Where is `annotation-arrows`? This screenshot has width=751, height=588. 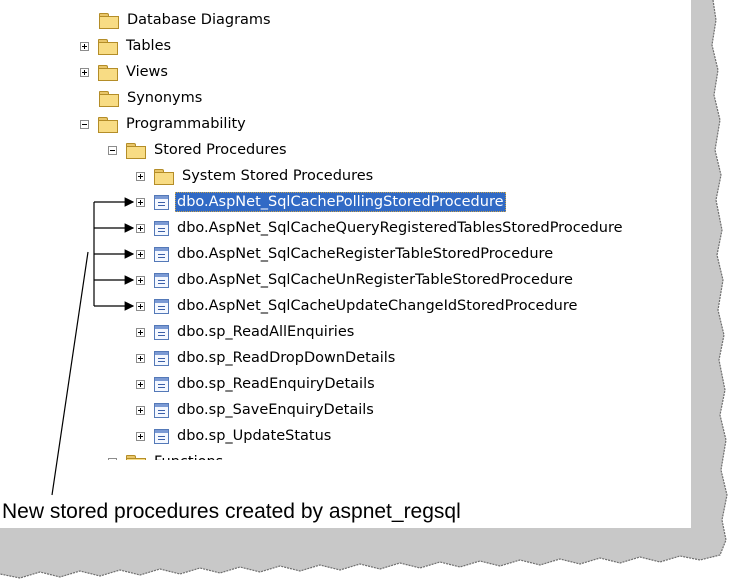
annotation-arrows is located at coordinates (93, 346).